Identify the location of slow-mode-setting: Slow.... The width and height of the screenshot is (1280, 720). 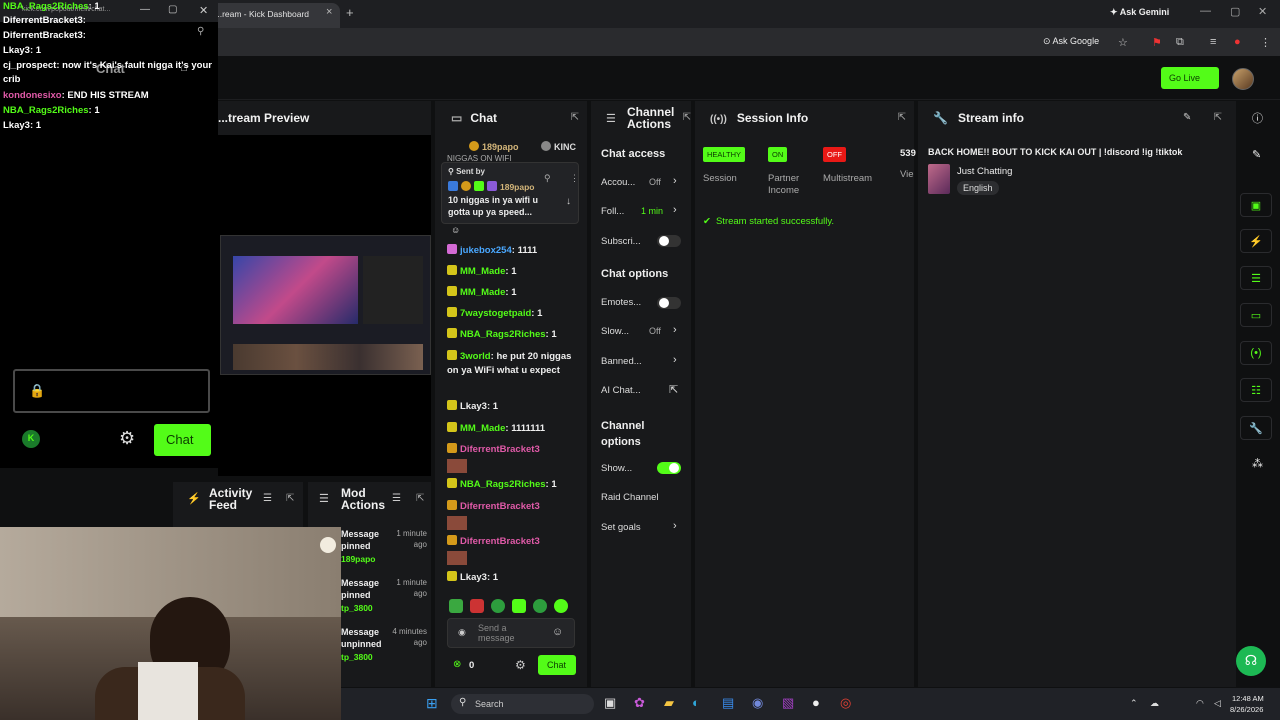
(615, 331).